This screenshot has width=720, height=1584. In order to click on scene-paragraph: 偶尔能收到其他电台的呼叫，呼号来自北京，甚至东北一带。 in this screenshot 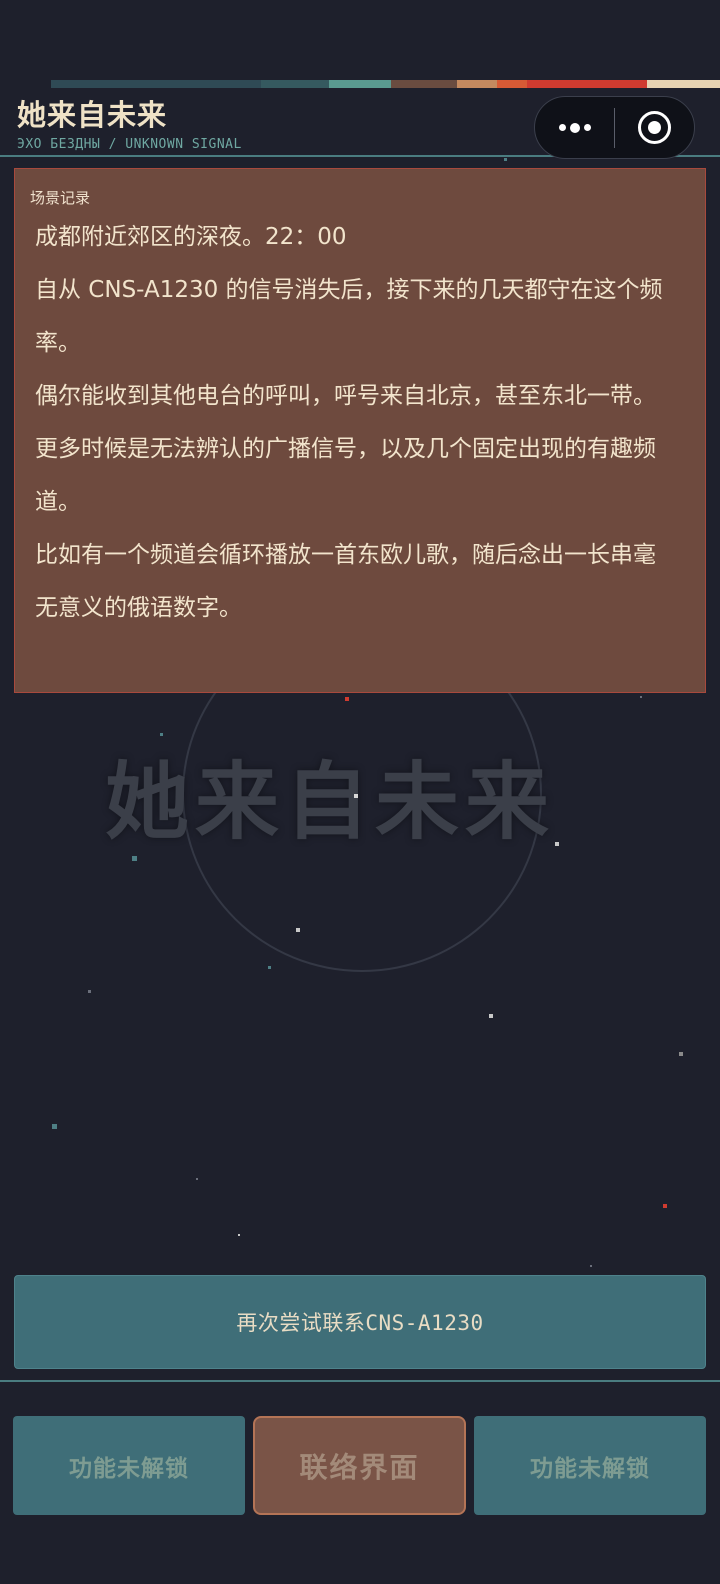, I will do `click(345, 396)`.